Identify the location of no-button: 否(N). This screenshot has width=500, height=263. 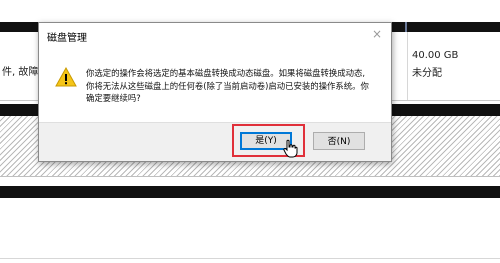
(339, 141).